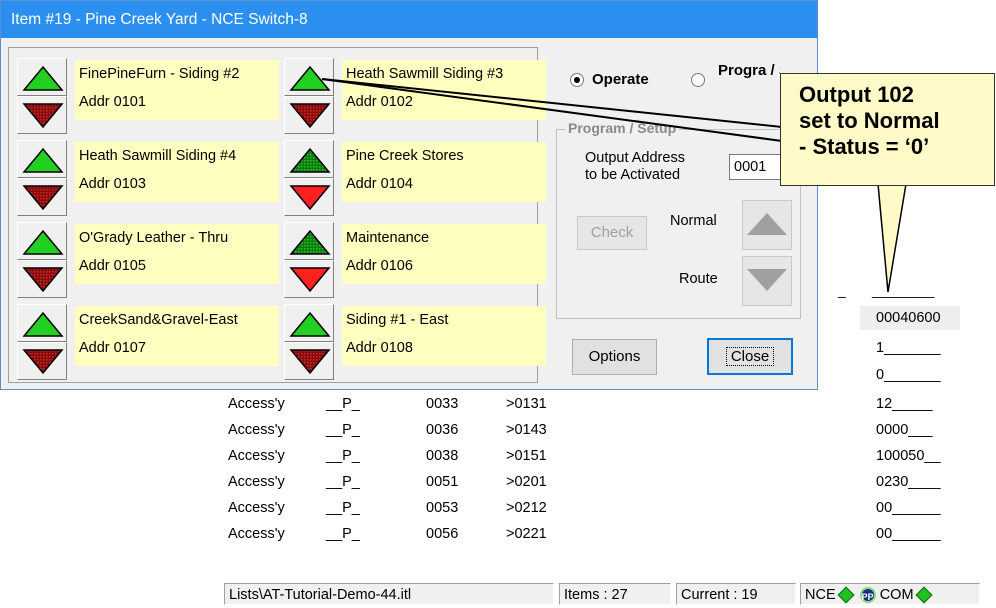 Image resolution: width=996 pixels, height=608 pixels. Describe the element at coordinates (869, 120) in the screenshot. I see `callout-line-2: set to Normal` at that location.